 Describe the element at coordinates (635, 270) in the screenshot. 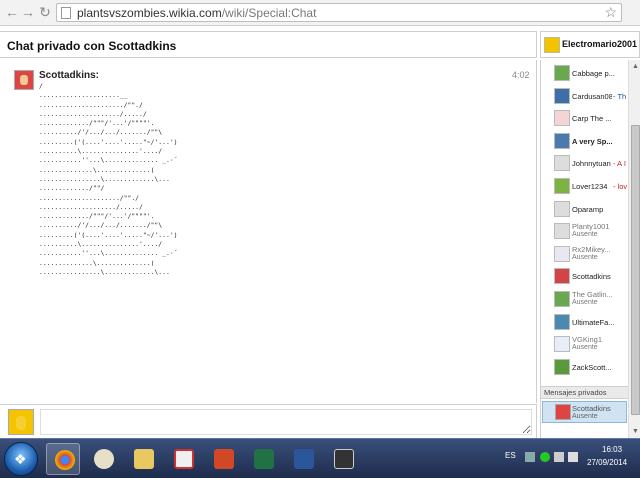

I see `scroll-thumb` at that location.